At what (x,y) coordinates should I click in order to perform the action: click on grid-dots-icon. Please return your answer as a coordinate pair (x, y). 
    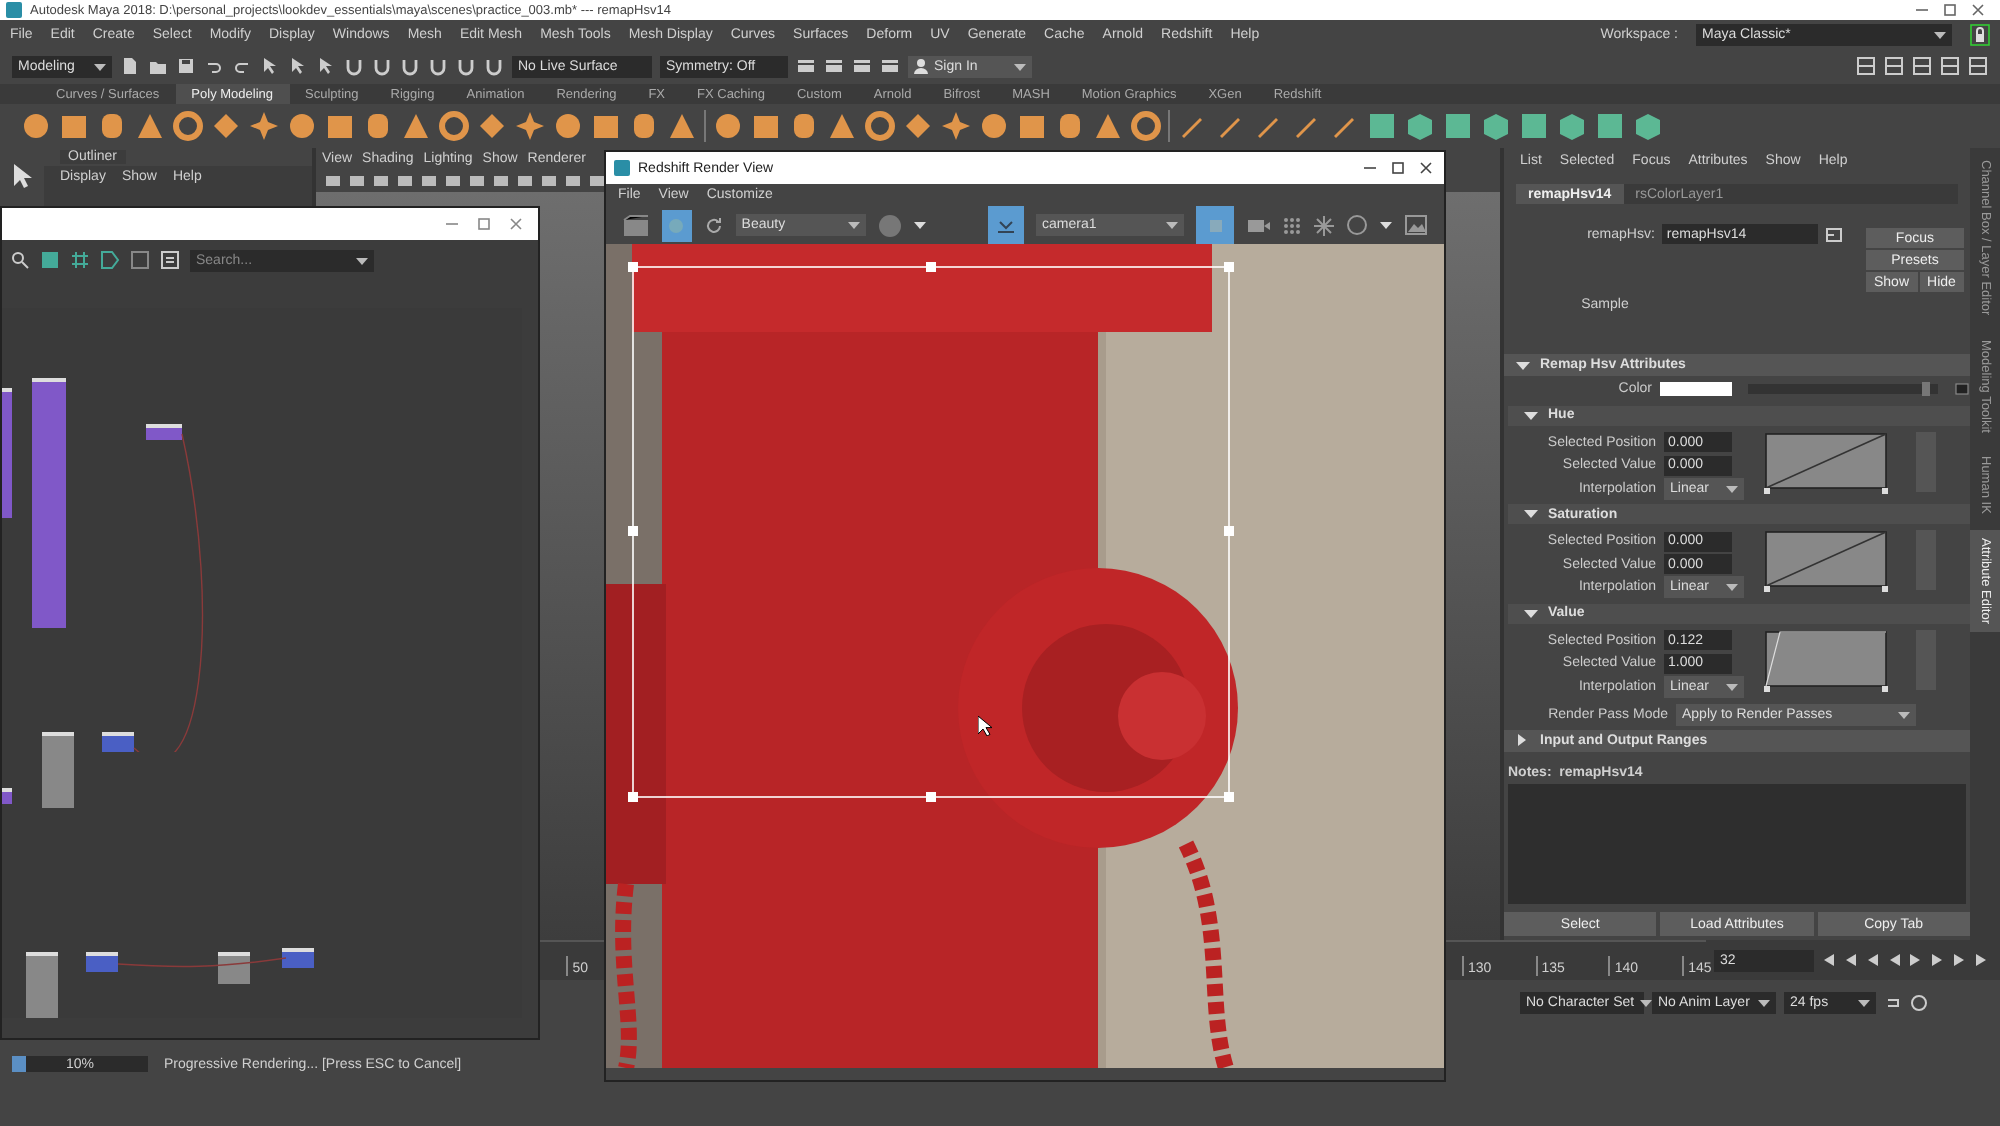
    Looking at the image, I should click on (1291, 225).